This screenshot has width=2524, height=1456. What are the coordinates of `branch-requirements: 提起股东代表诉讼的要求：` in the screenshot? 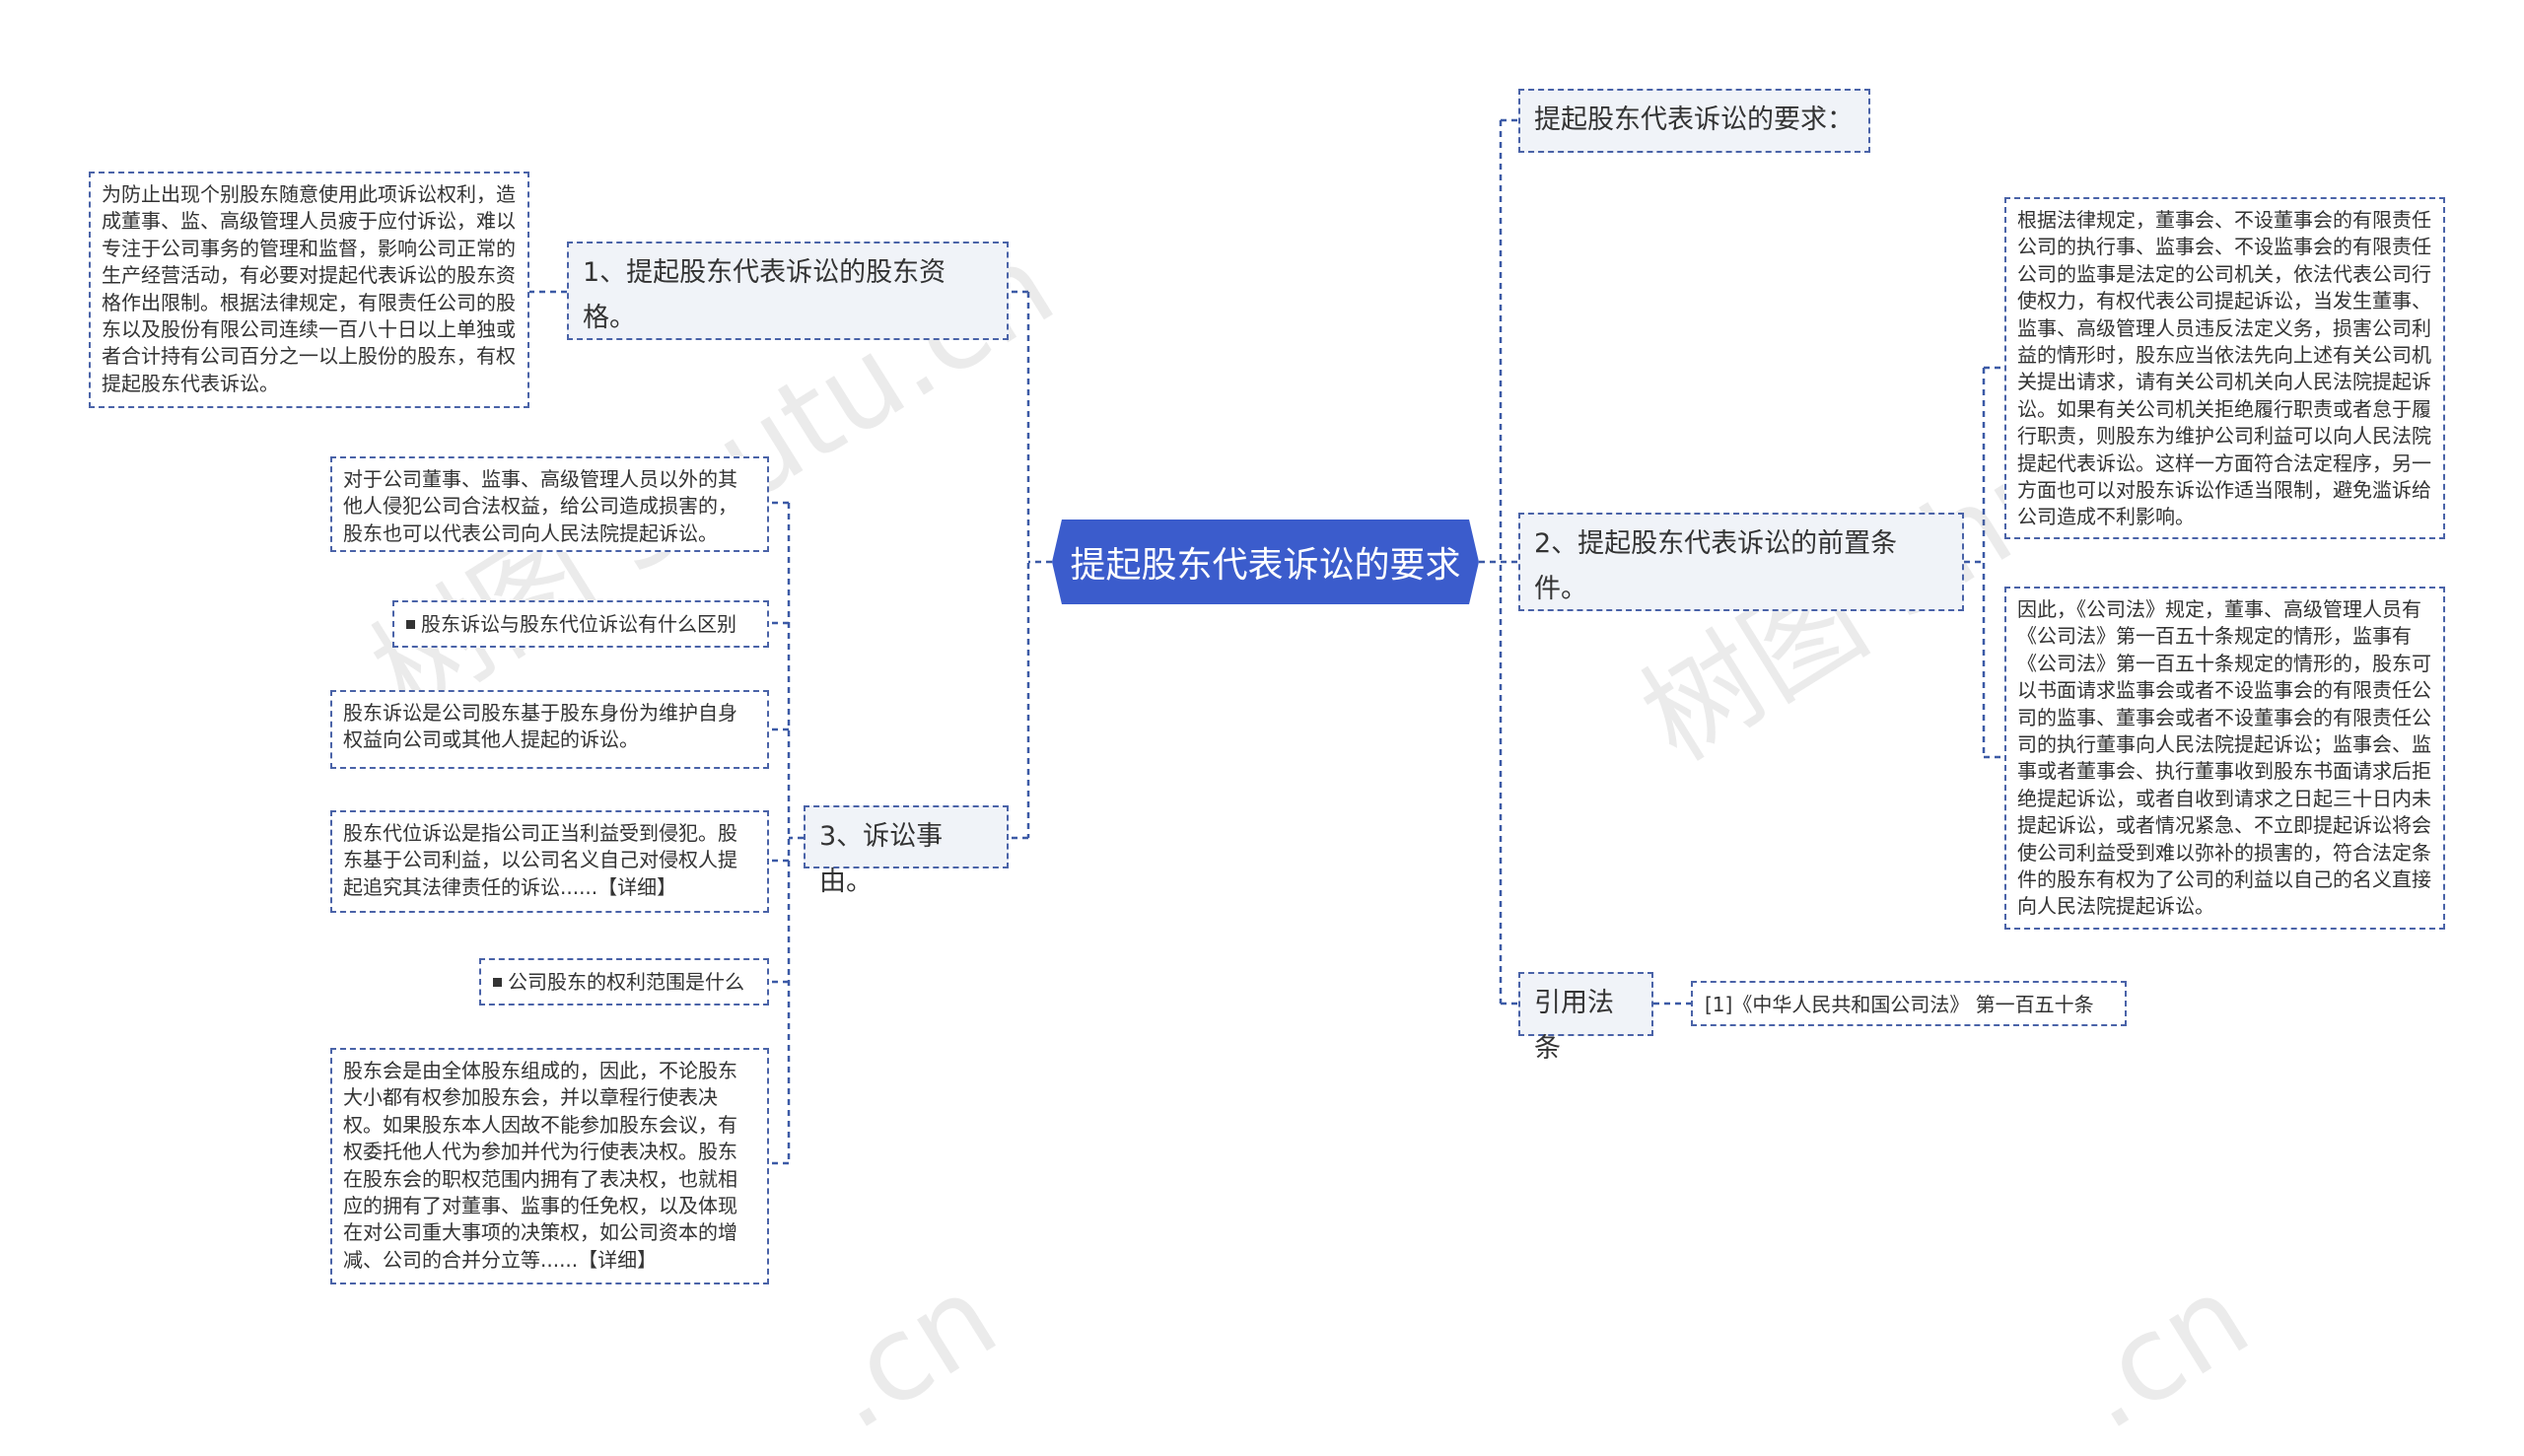 It's located at (1694, 121).